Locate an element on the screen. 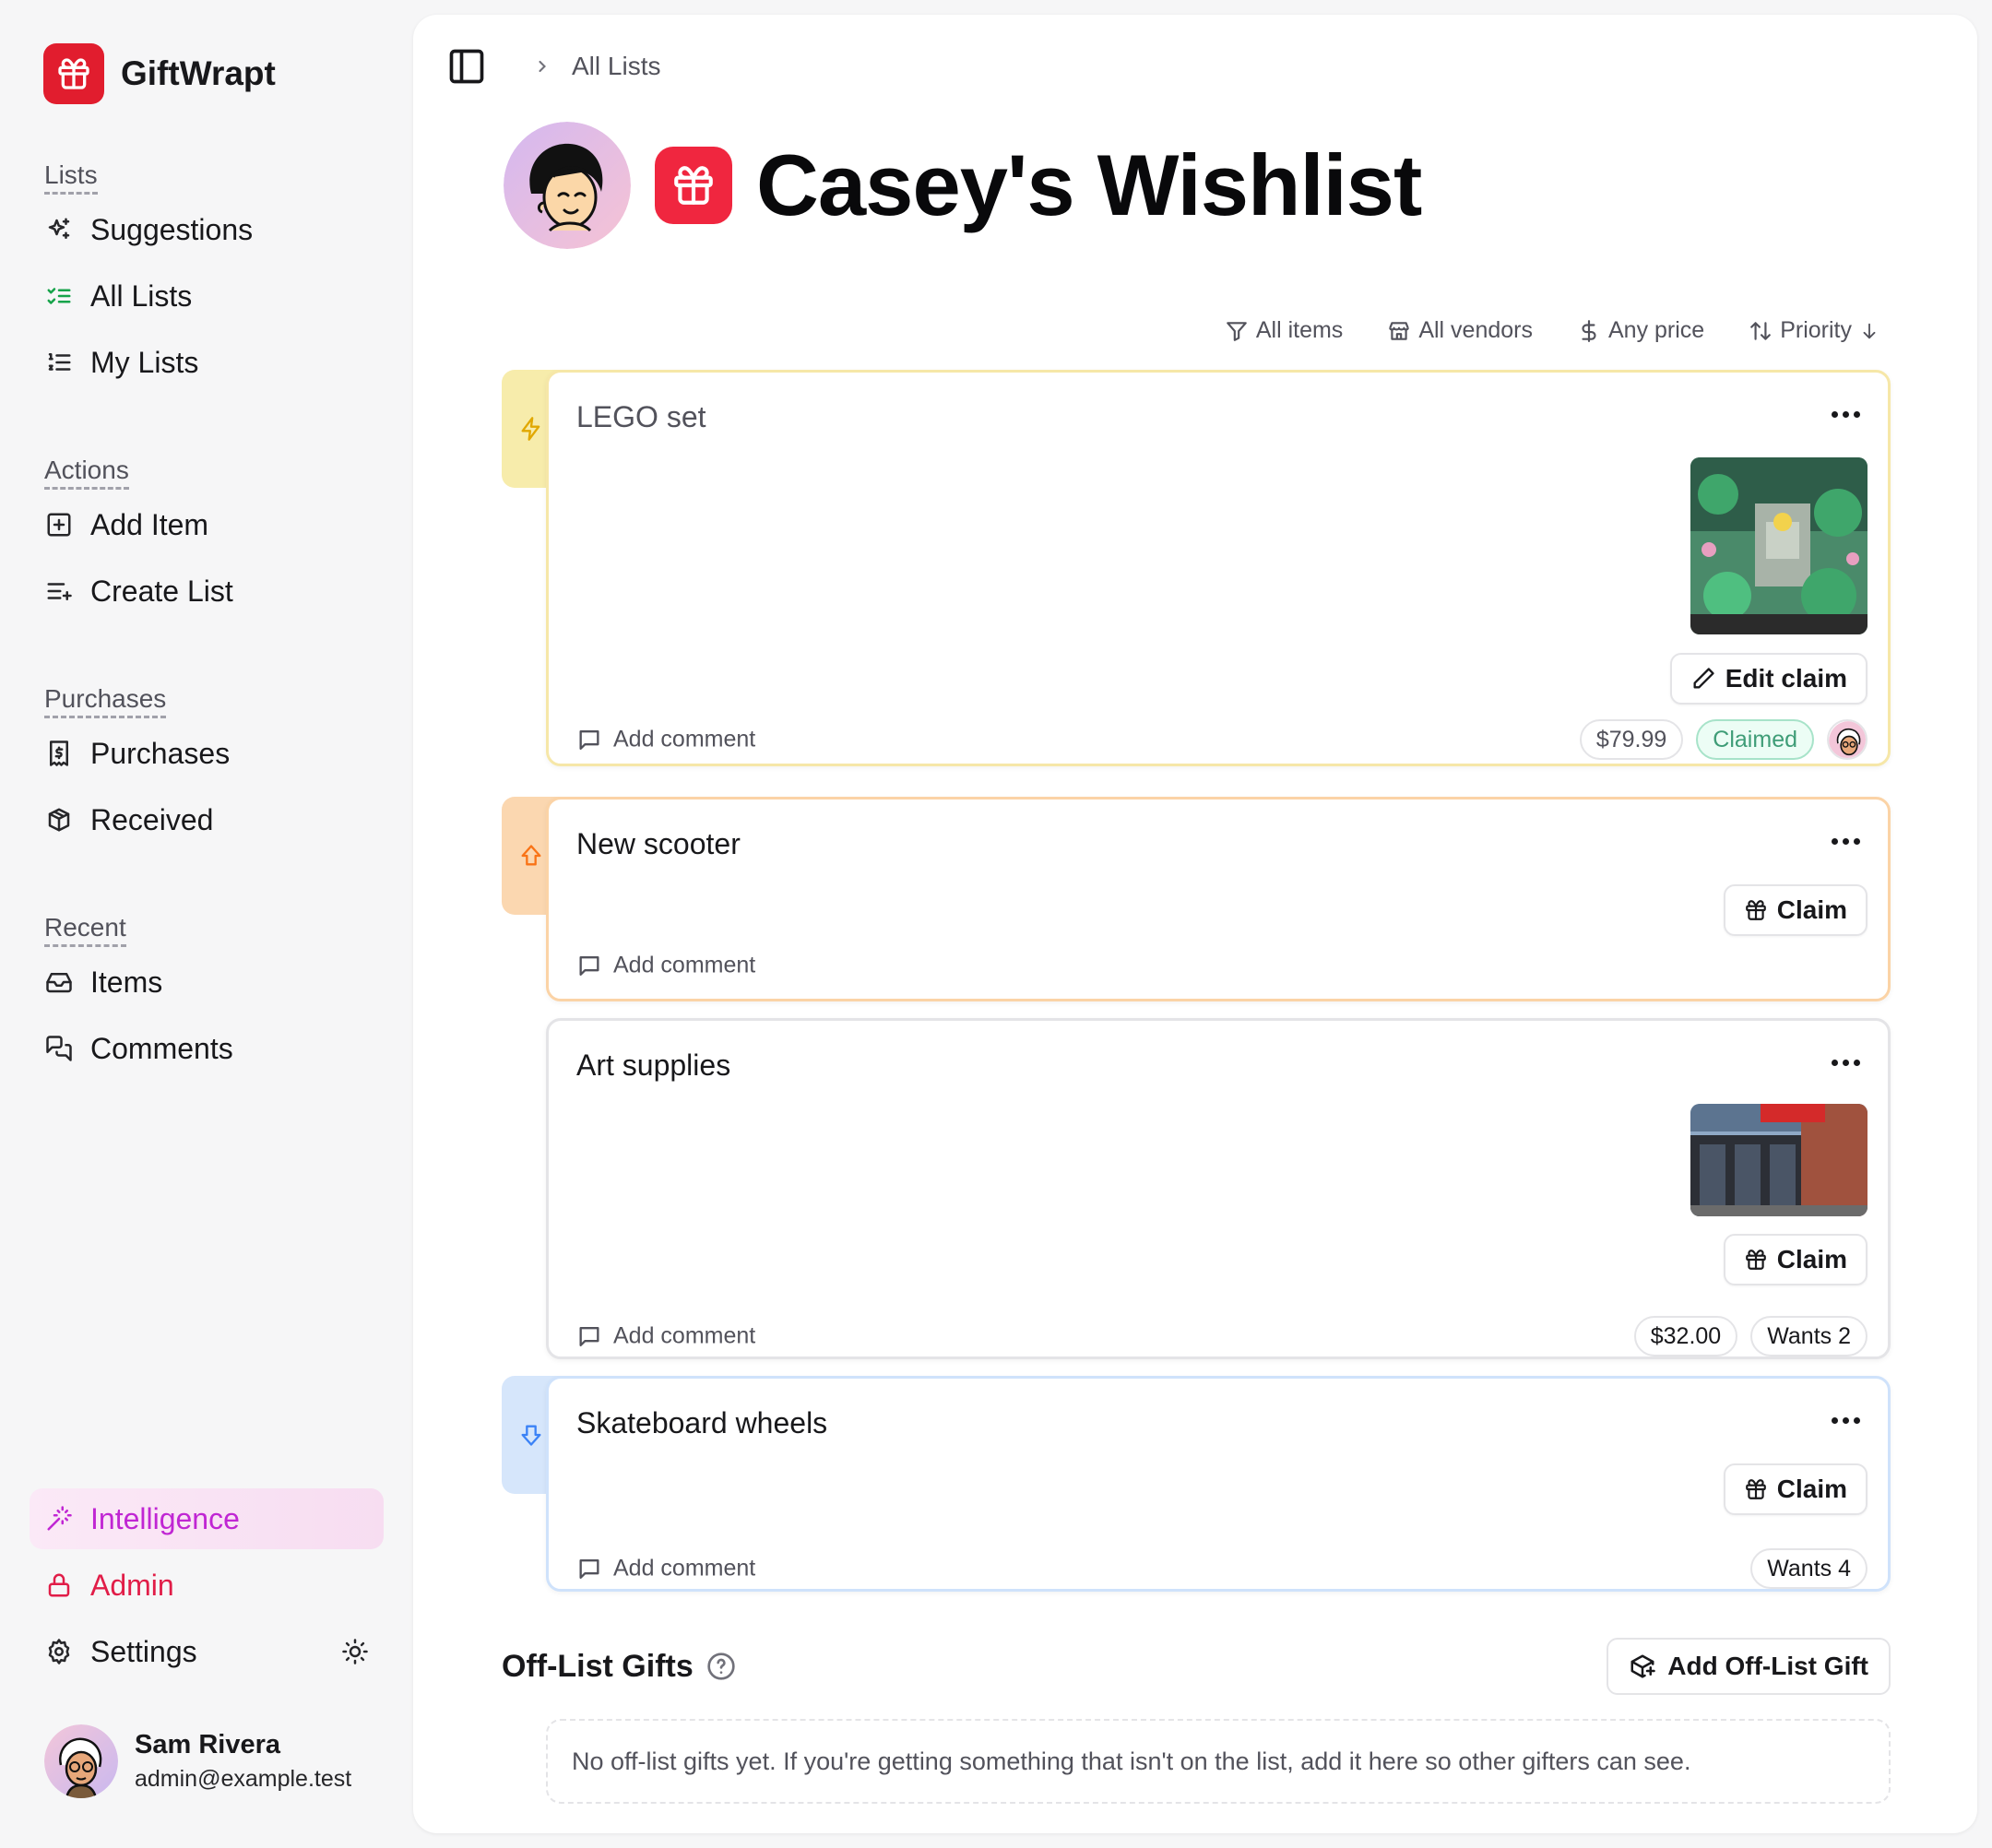  sidebar-item-settings: Settings is located at coordinates (207, 1652).